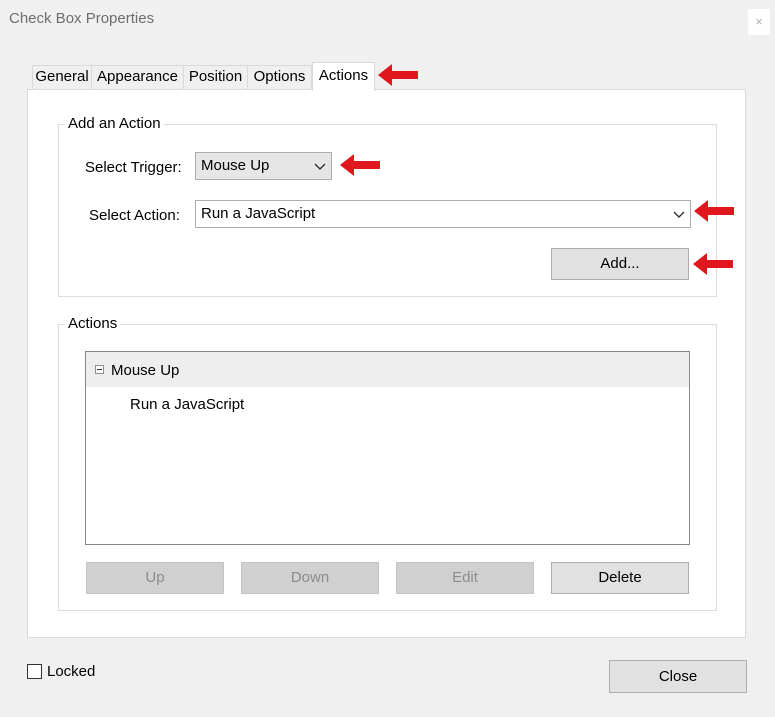 The width and height of the screenshot is (775, 717). I want to click on tree-trigger-label: Mouse Up, so click(145, 370).